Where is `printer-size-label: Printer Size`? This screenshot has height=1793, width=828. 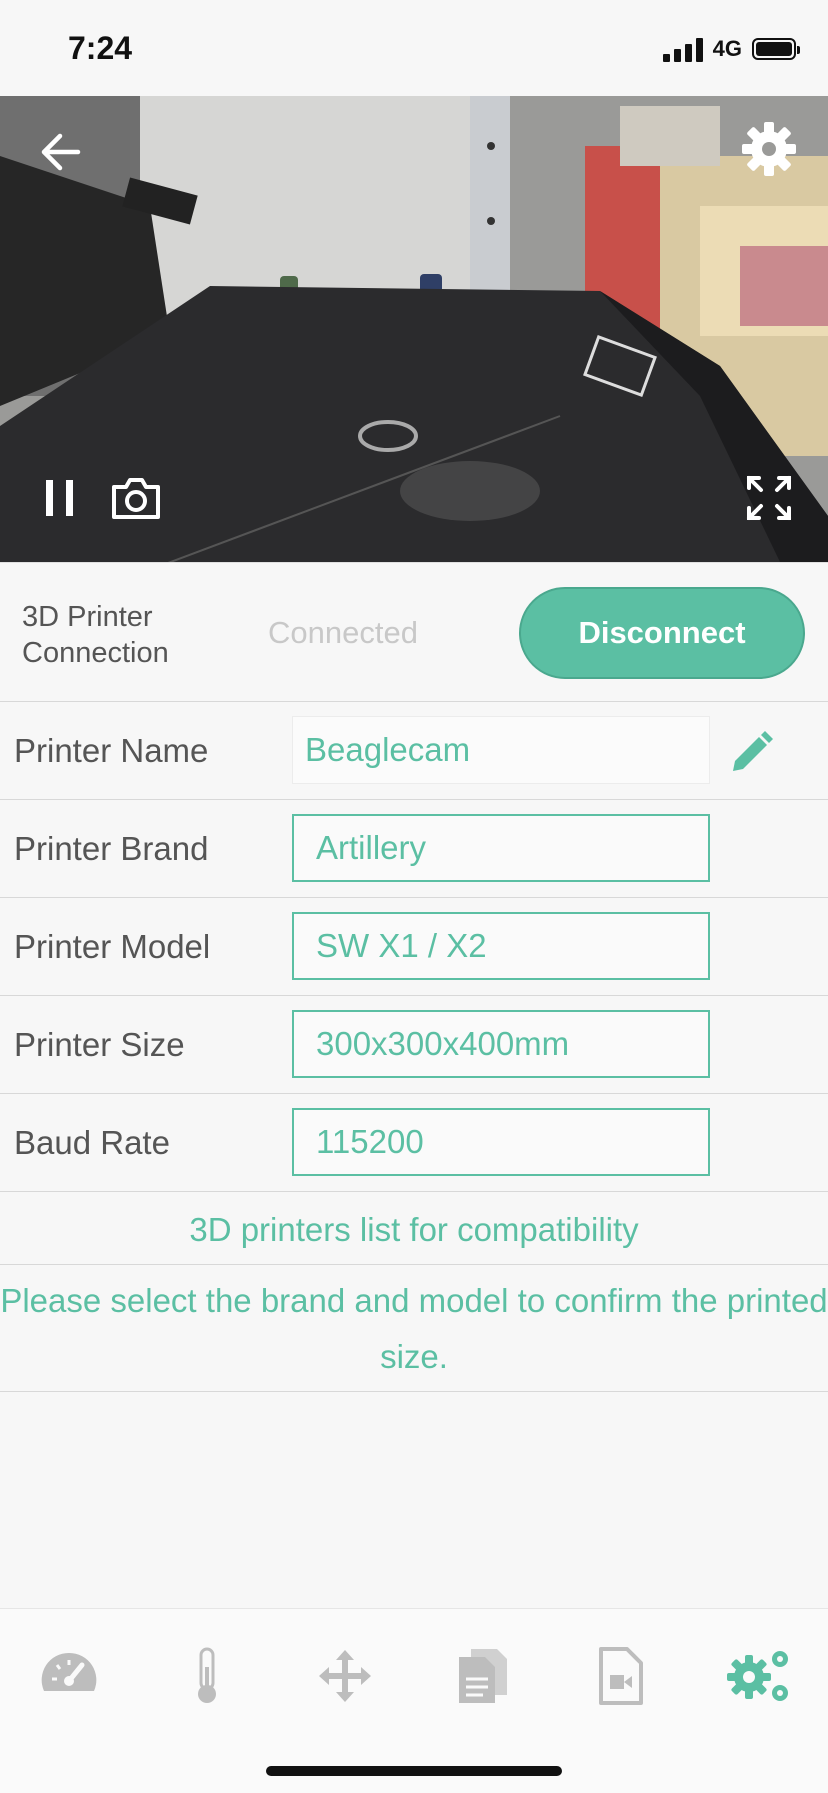 printer-size-label: Printer Size is located at coordinates (99, 1044).